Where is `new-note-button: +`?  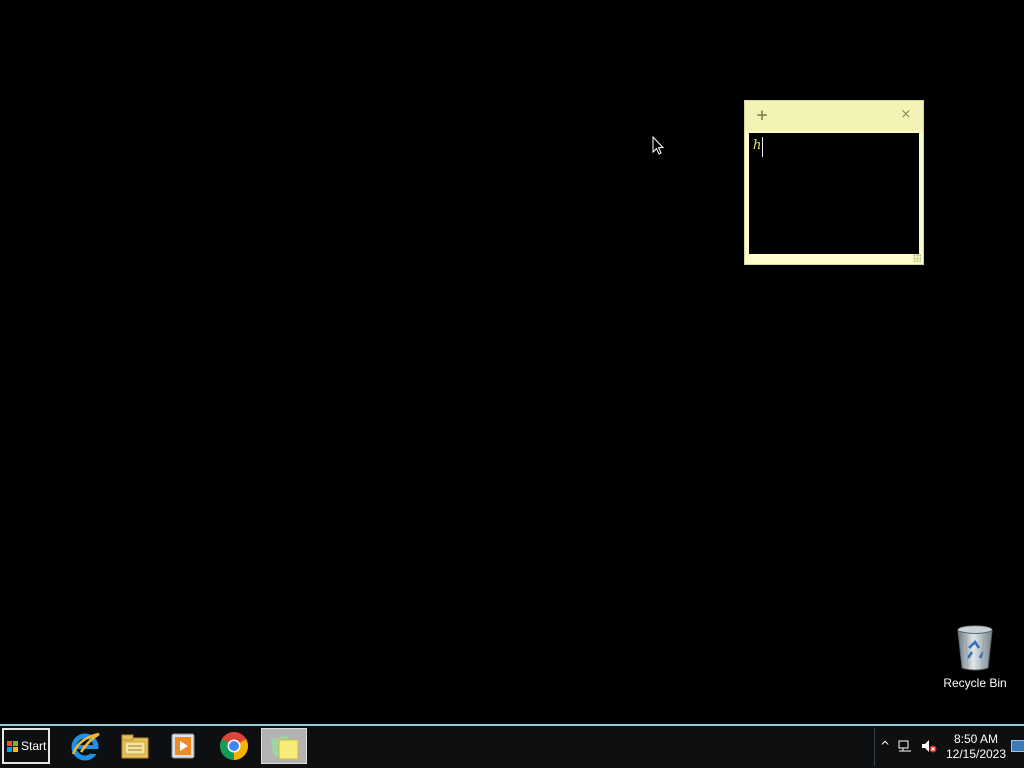
new-note-button: + is located at coordinates (762, 115).